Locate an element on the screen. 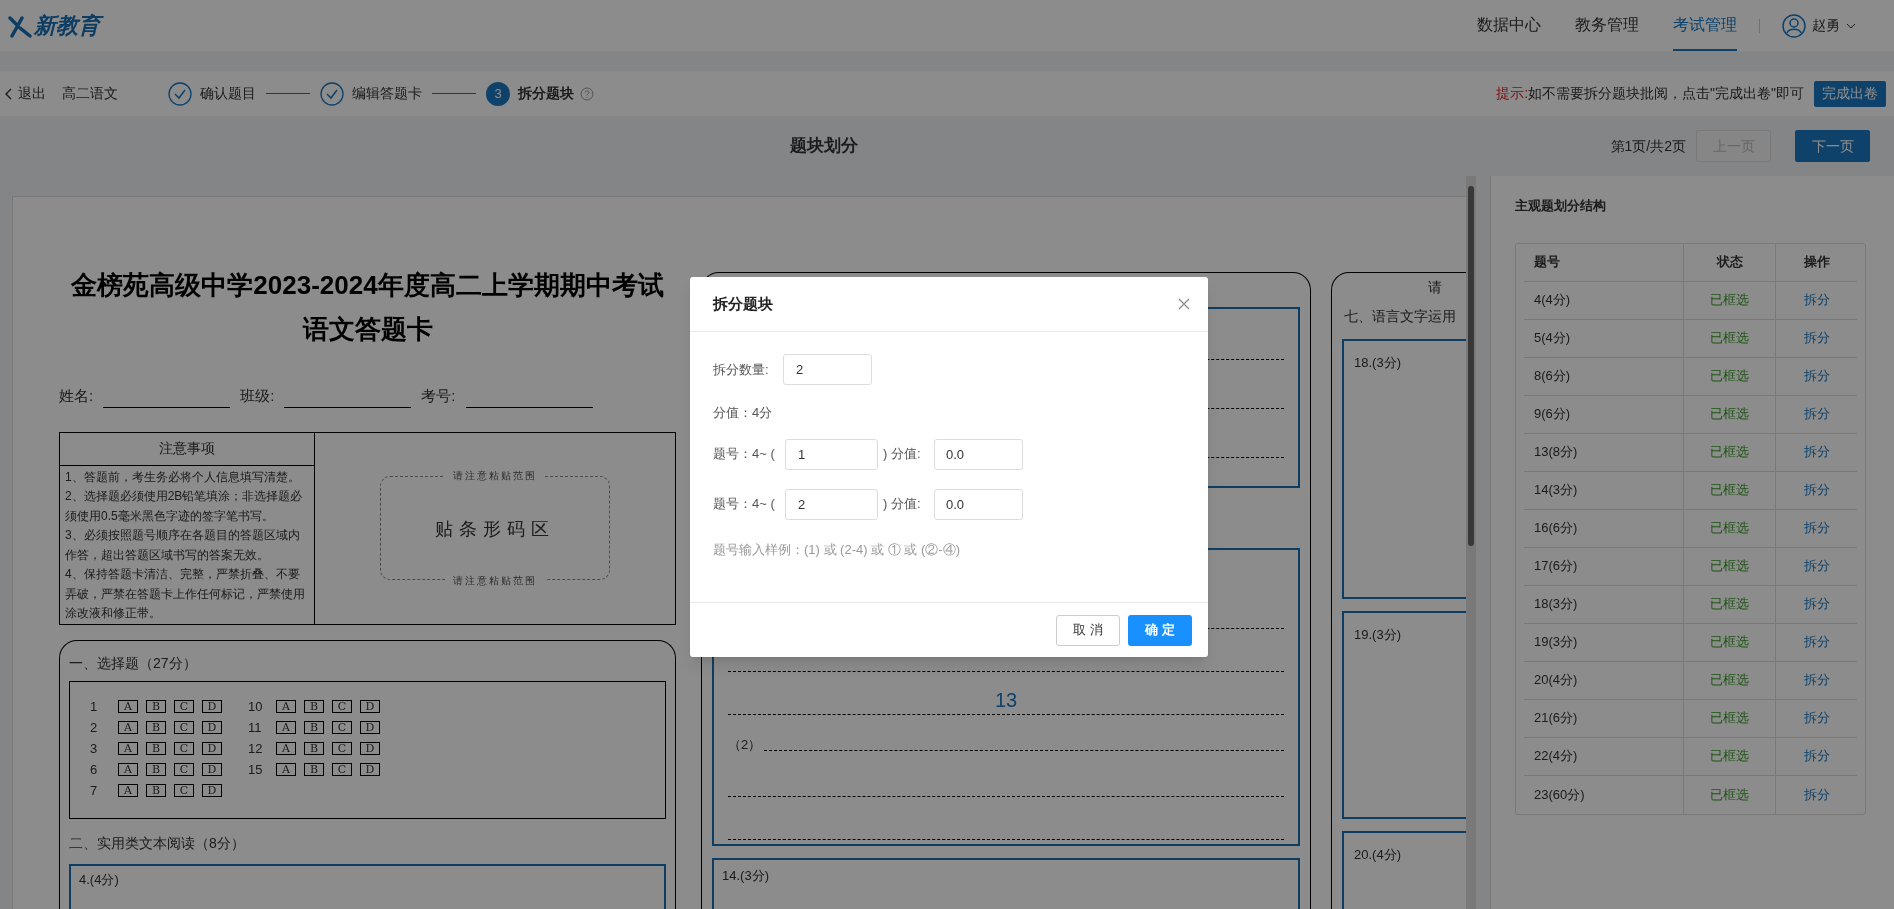 This screenshot has width=1894, height=909. question-number: 15 is located at coordinates (256, 769).